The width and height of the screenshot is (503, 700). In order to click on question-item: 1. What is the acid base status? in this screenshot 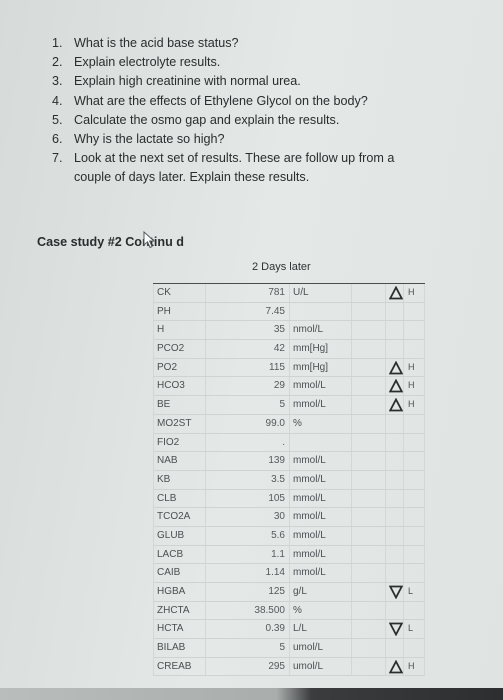, I will do `click(232, 43)`.